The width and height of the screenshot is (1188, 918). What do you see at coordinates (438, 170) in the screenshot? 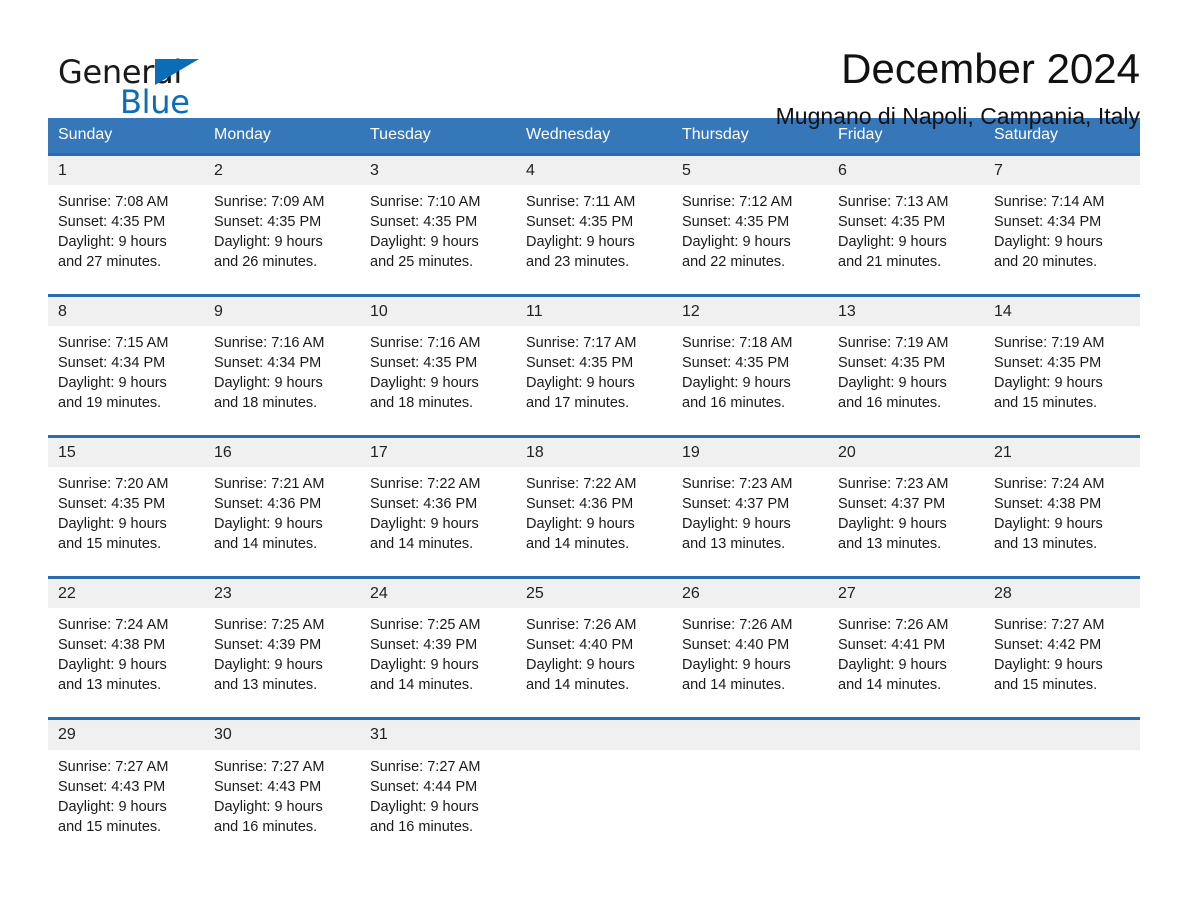
I see `day-number: 3` at bounding box center [438, 170].